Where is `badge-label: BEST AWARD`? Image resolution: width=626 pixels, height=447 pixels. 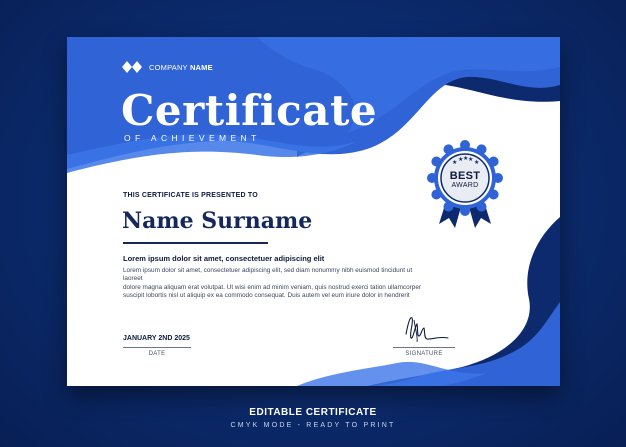 badge-label: BEST AWARD is located at coordinates (465, 180).